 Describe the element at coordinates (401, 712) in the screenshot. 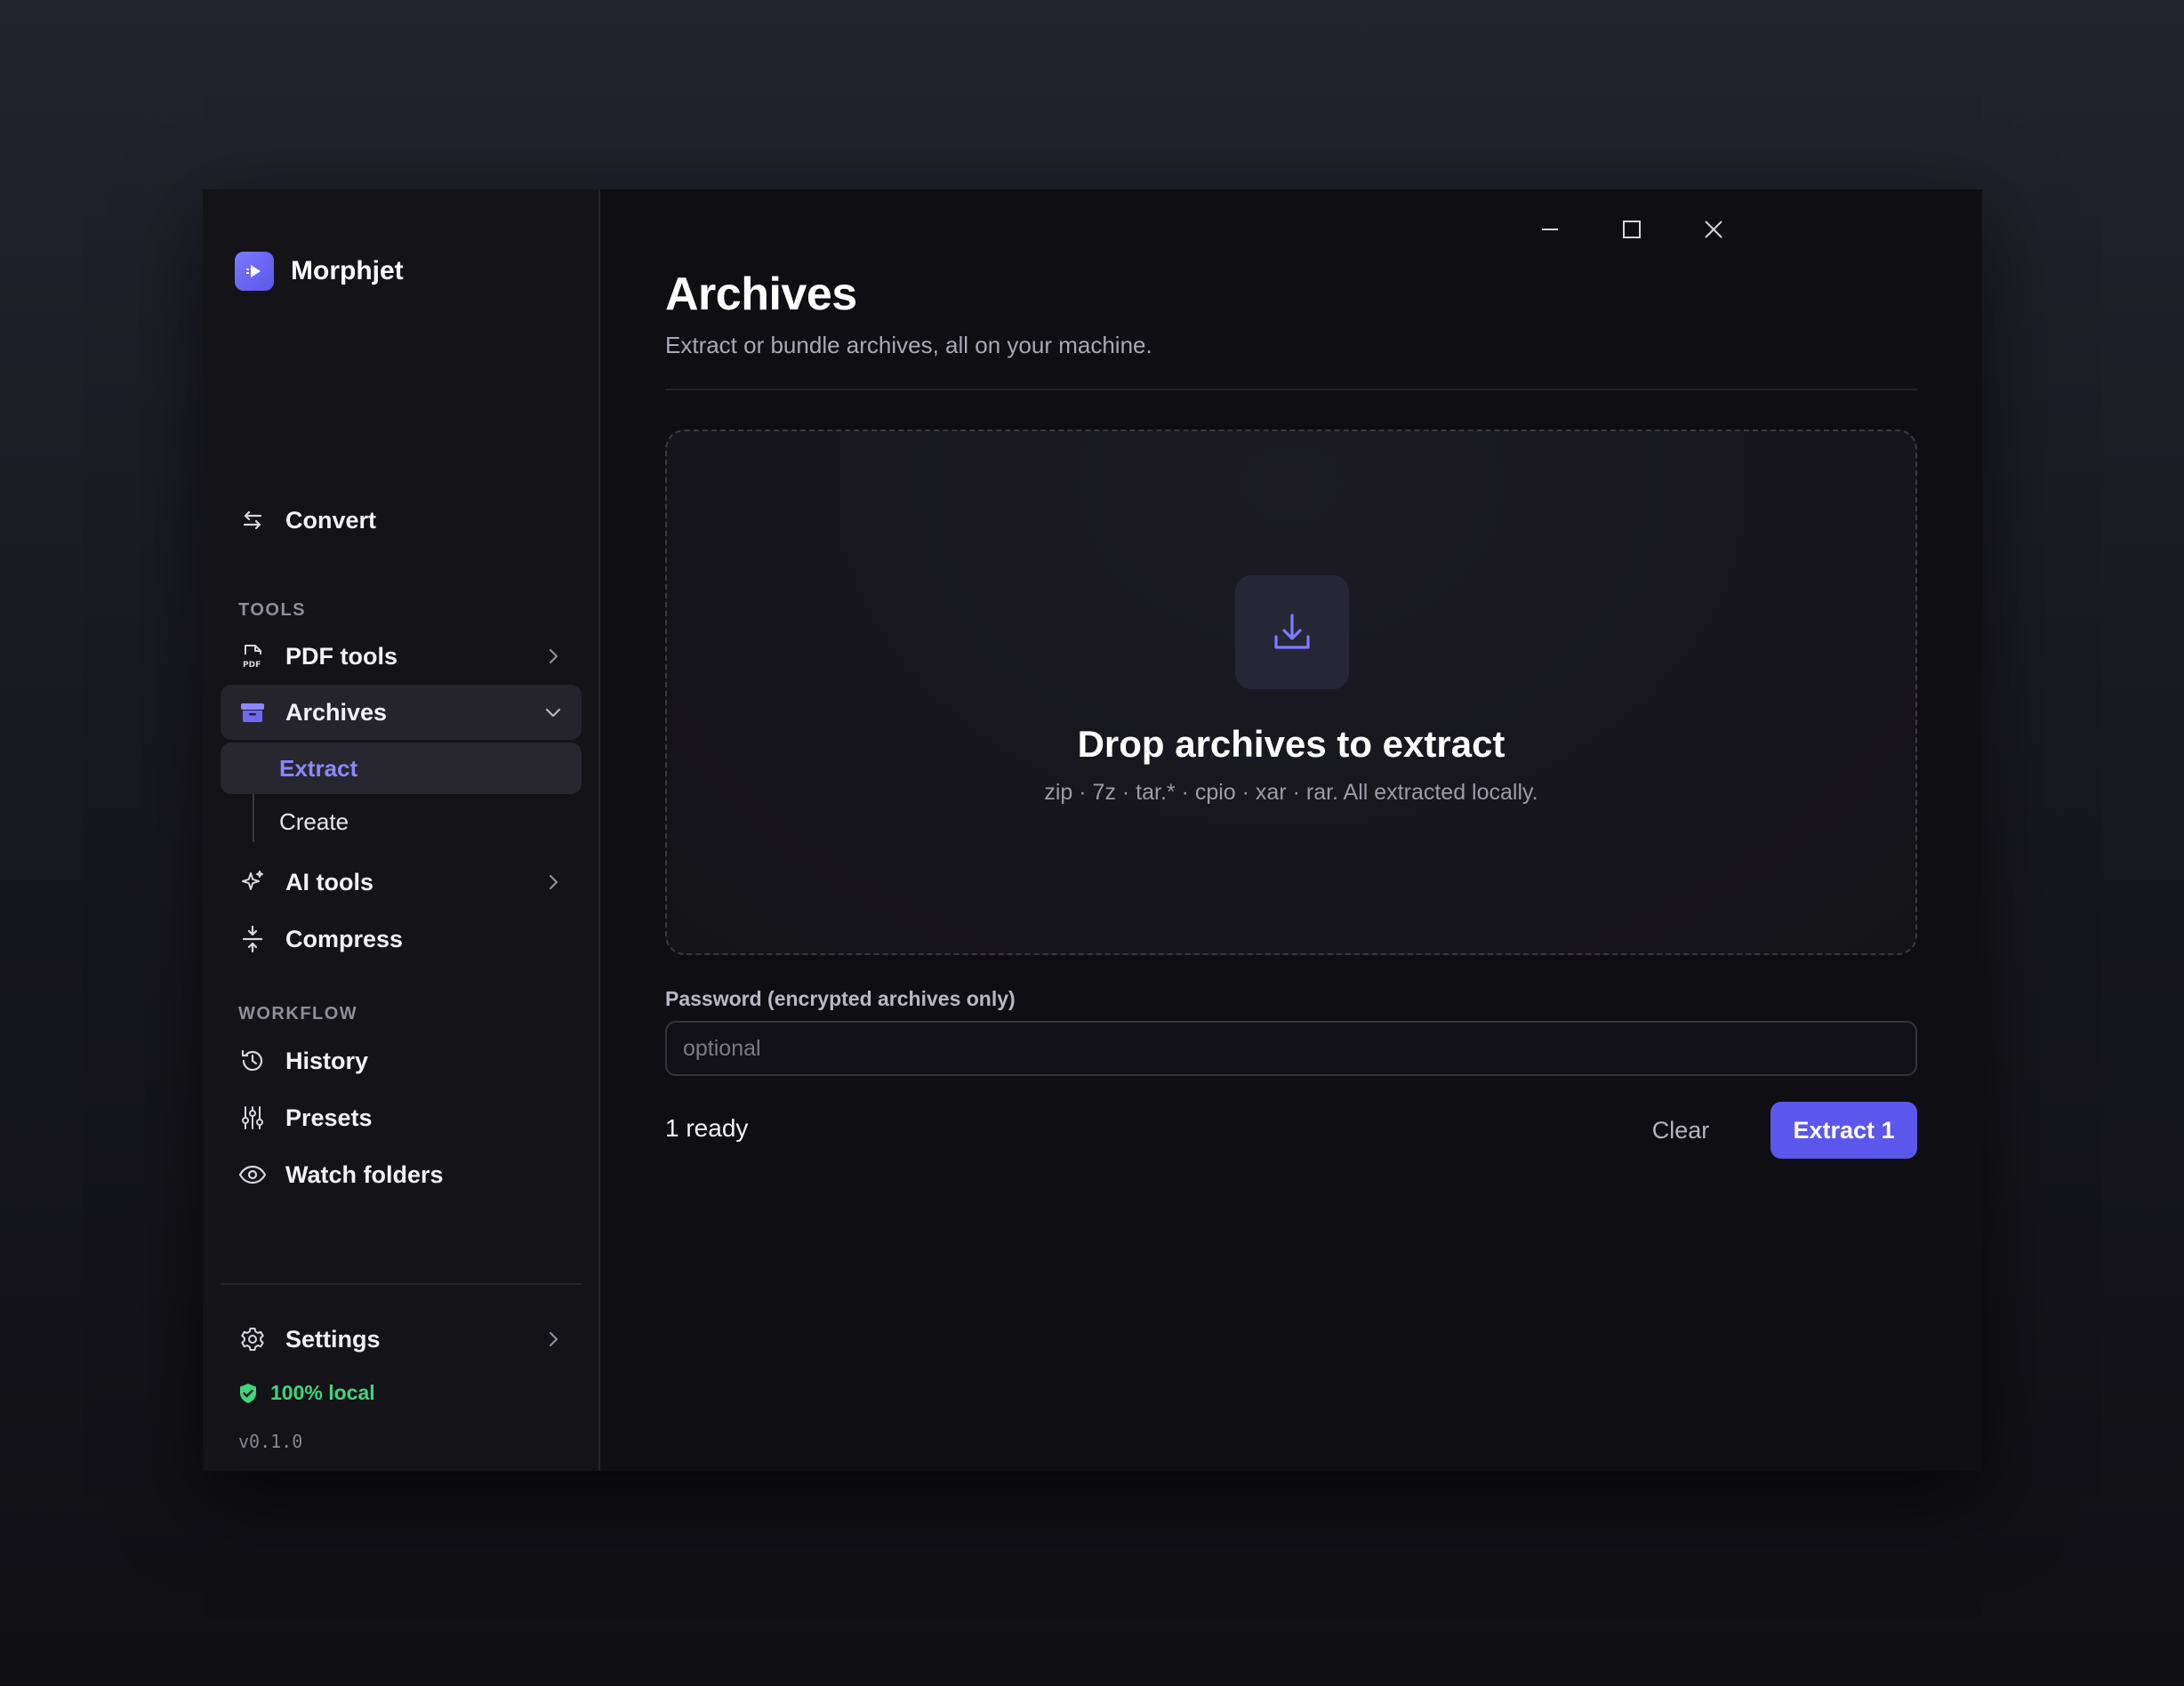

I see `sidebar-item-archives: Archives` at that location.